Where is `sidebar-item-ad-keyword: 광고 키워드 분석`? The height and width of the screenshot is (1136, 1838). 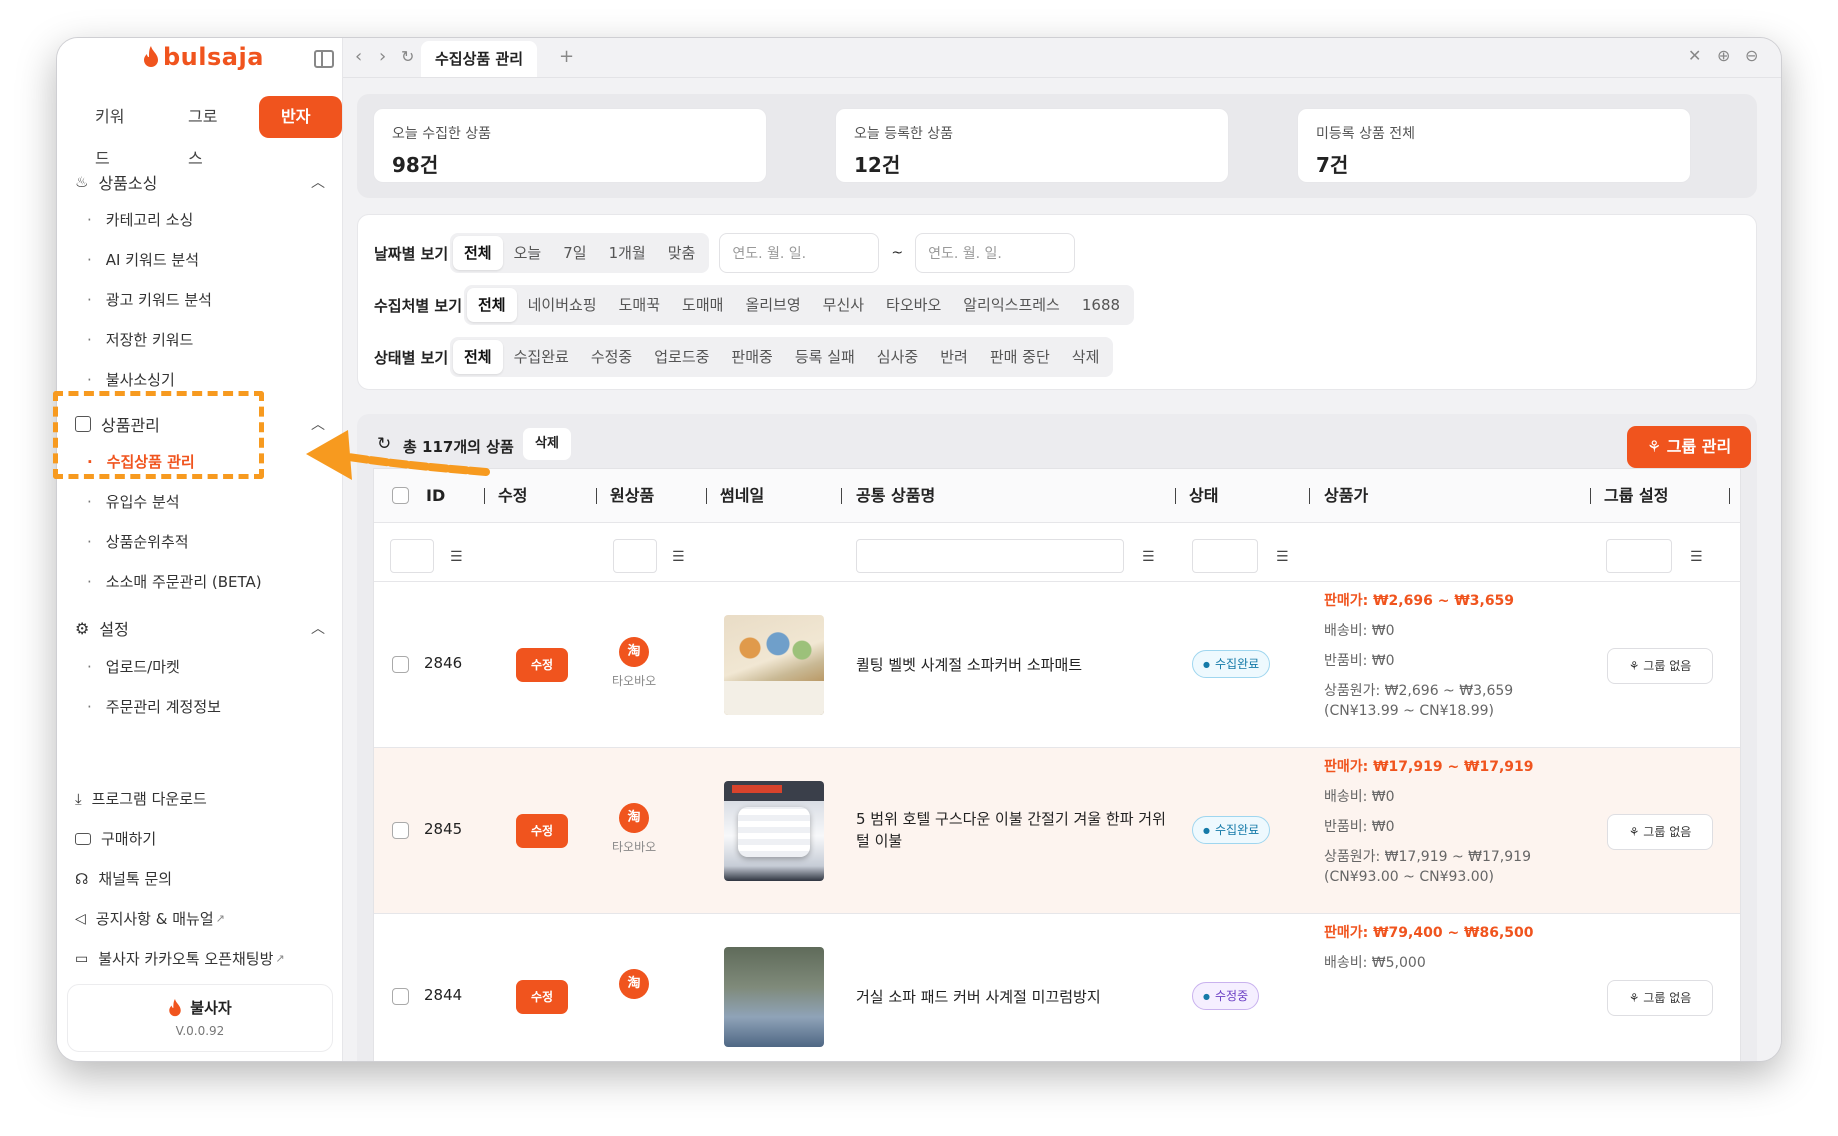
sidebar-item-ad-keyword: 광고 키워드 분석 is located at coordinates (149, 299).